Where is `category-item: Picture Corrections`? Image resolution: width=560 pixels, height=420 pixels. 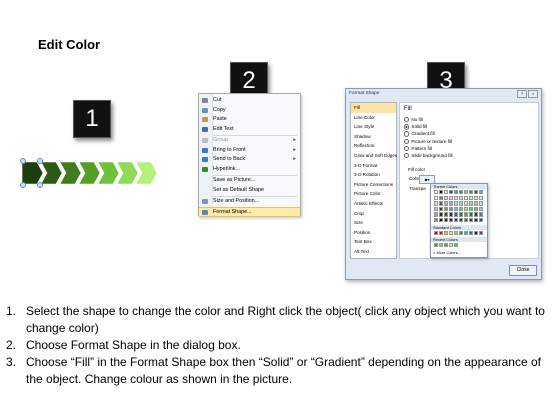
category-item: Picture Corrections is located at coordinates (373, 185).